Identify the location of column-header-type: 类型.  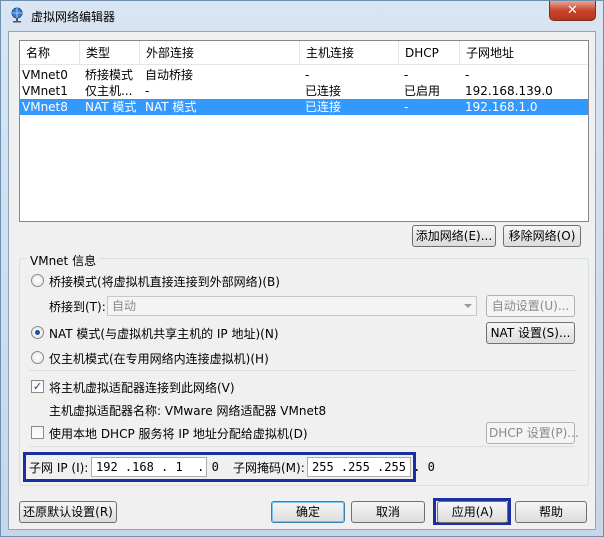
(109, 52).